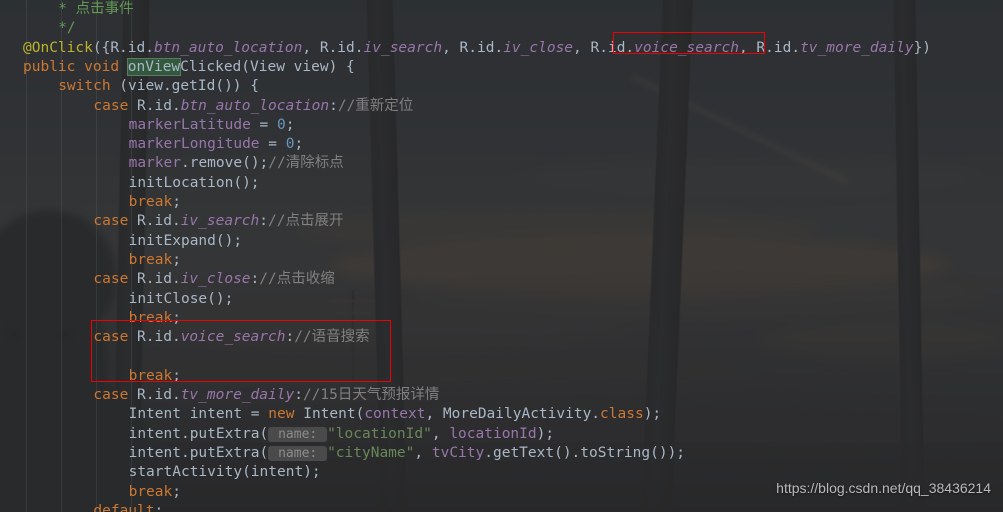  What do you see at coordinates (493, 433) in the screenshot?
I see `code-token: locationId` at bounding box center [493, 433].